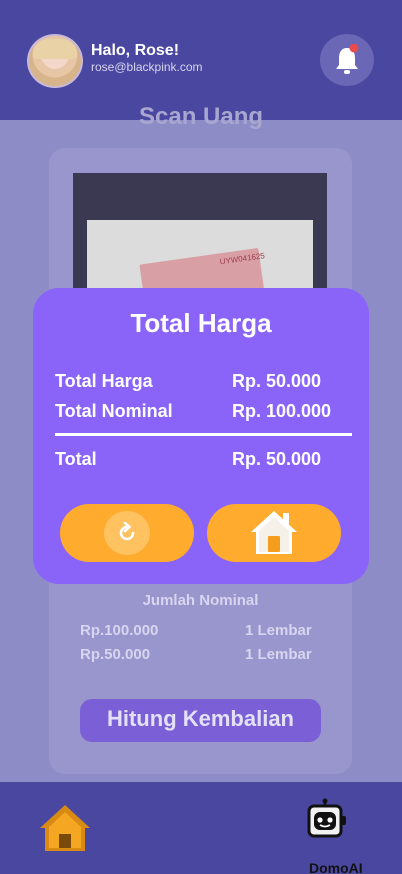  What do you see at coordinates (55, 61) in the screenshot?
I see `avatar` at bounding box center [55, 61].